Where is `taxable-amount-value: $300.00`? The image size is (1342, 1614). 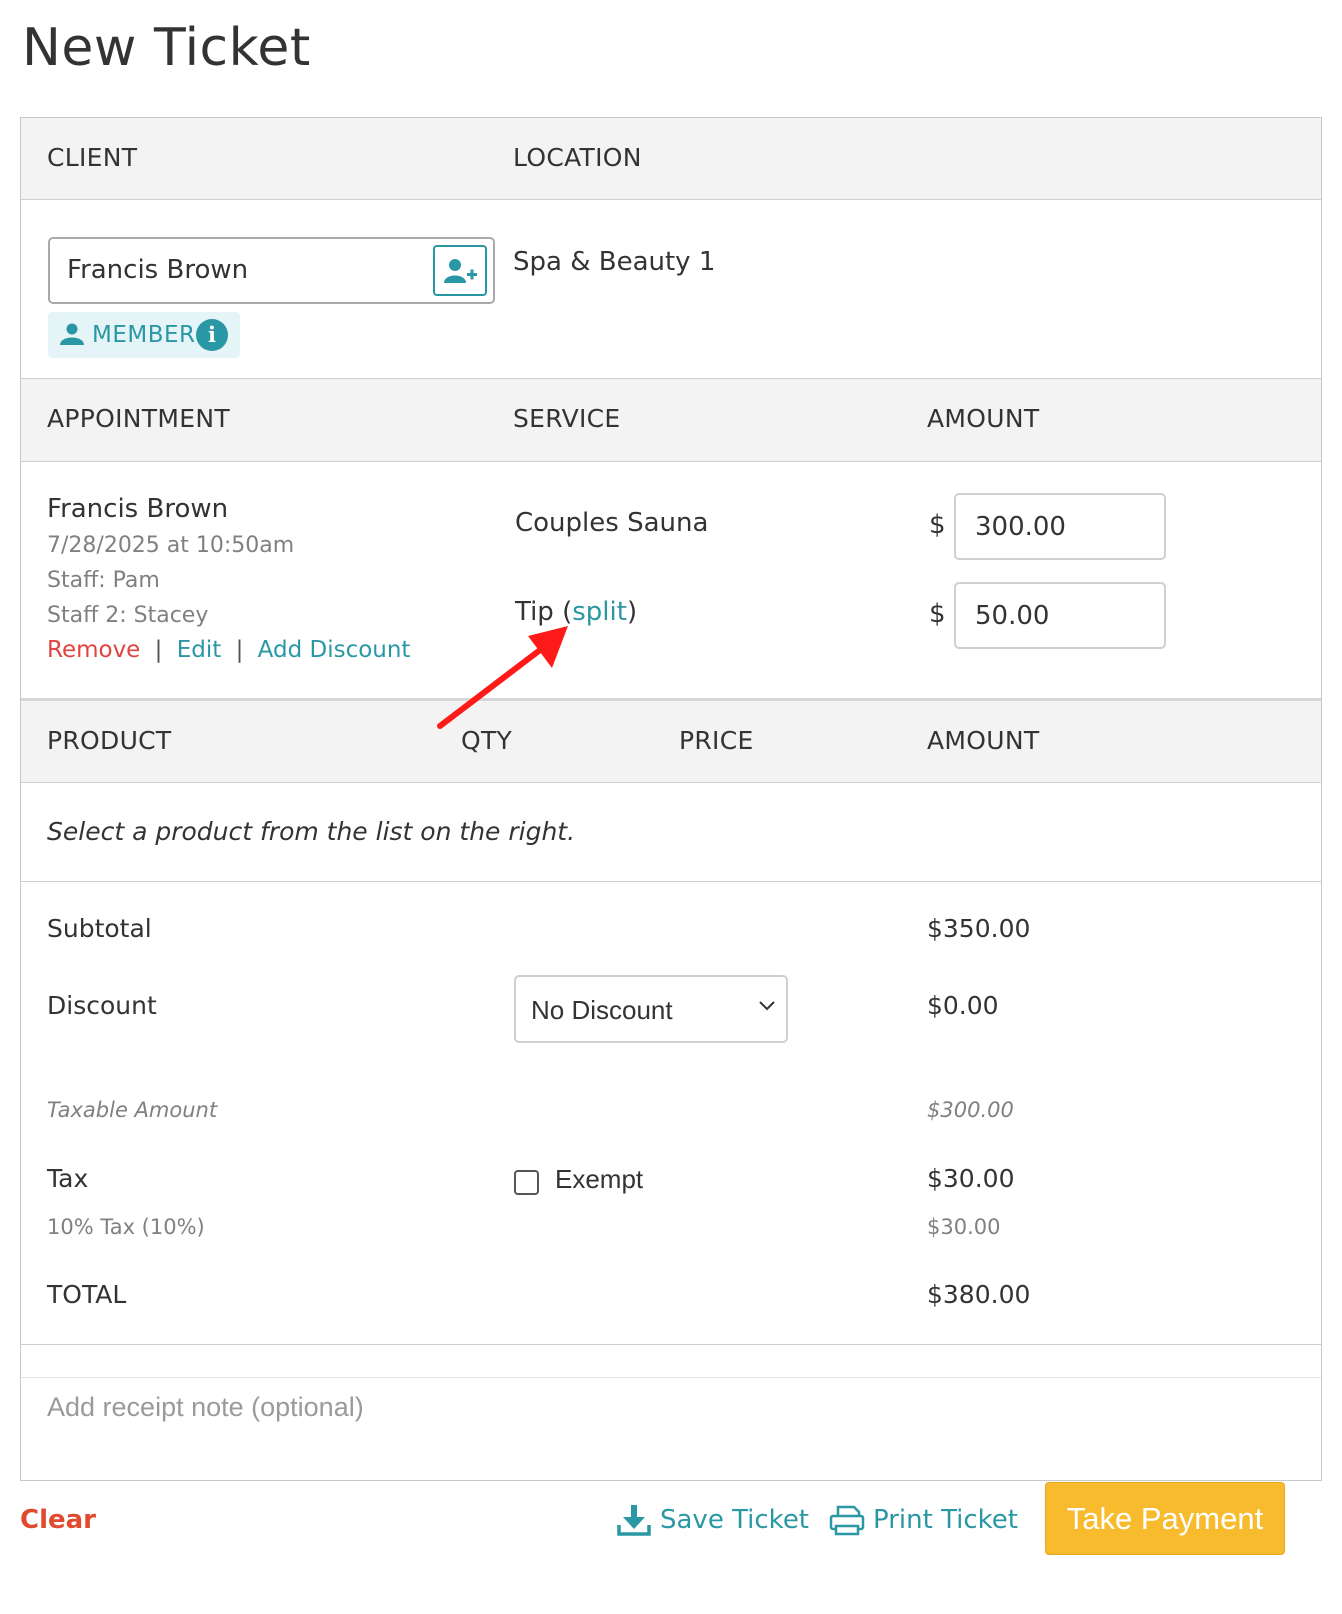 taxable-amount-value: $300.00 is located at coordinates (970, 1110).